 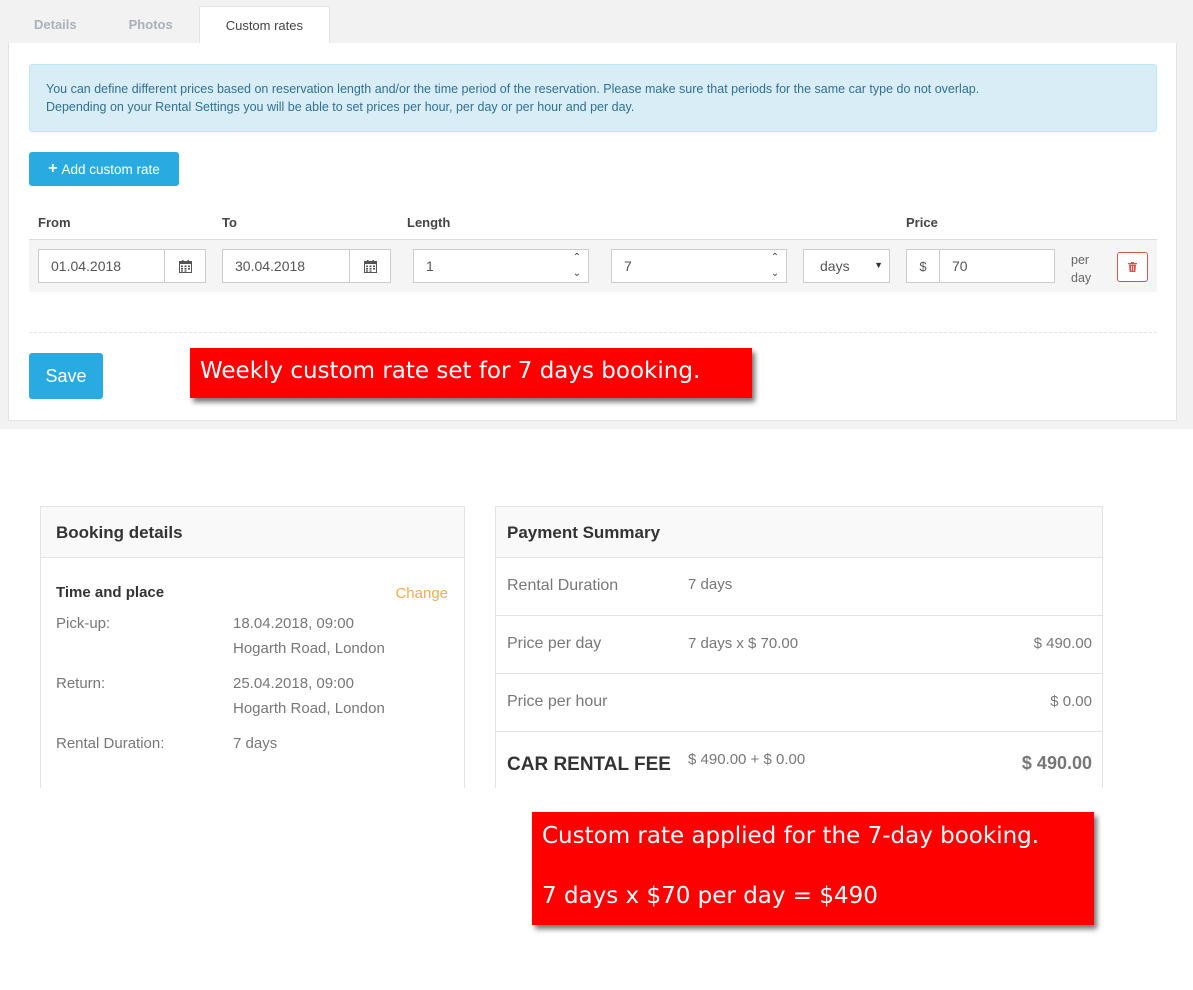 I want to click on delete-rate-button, so click(x=1132, y=267).